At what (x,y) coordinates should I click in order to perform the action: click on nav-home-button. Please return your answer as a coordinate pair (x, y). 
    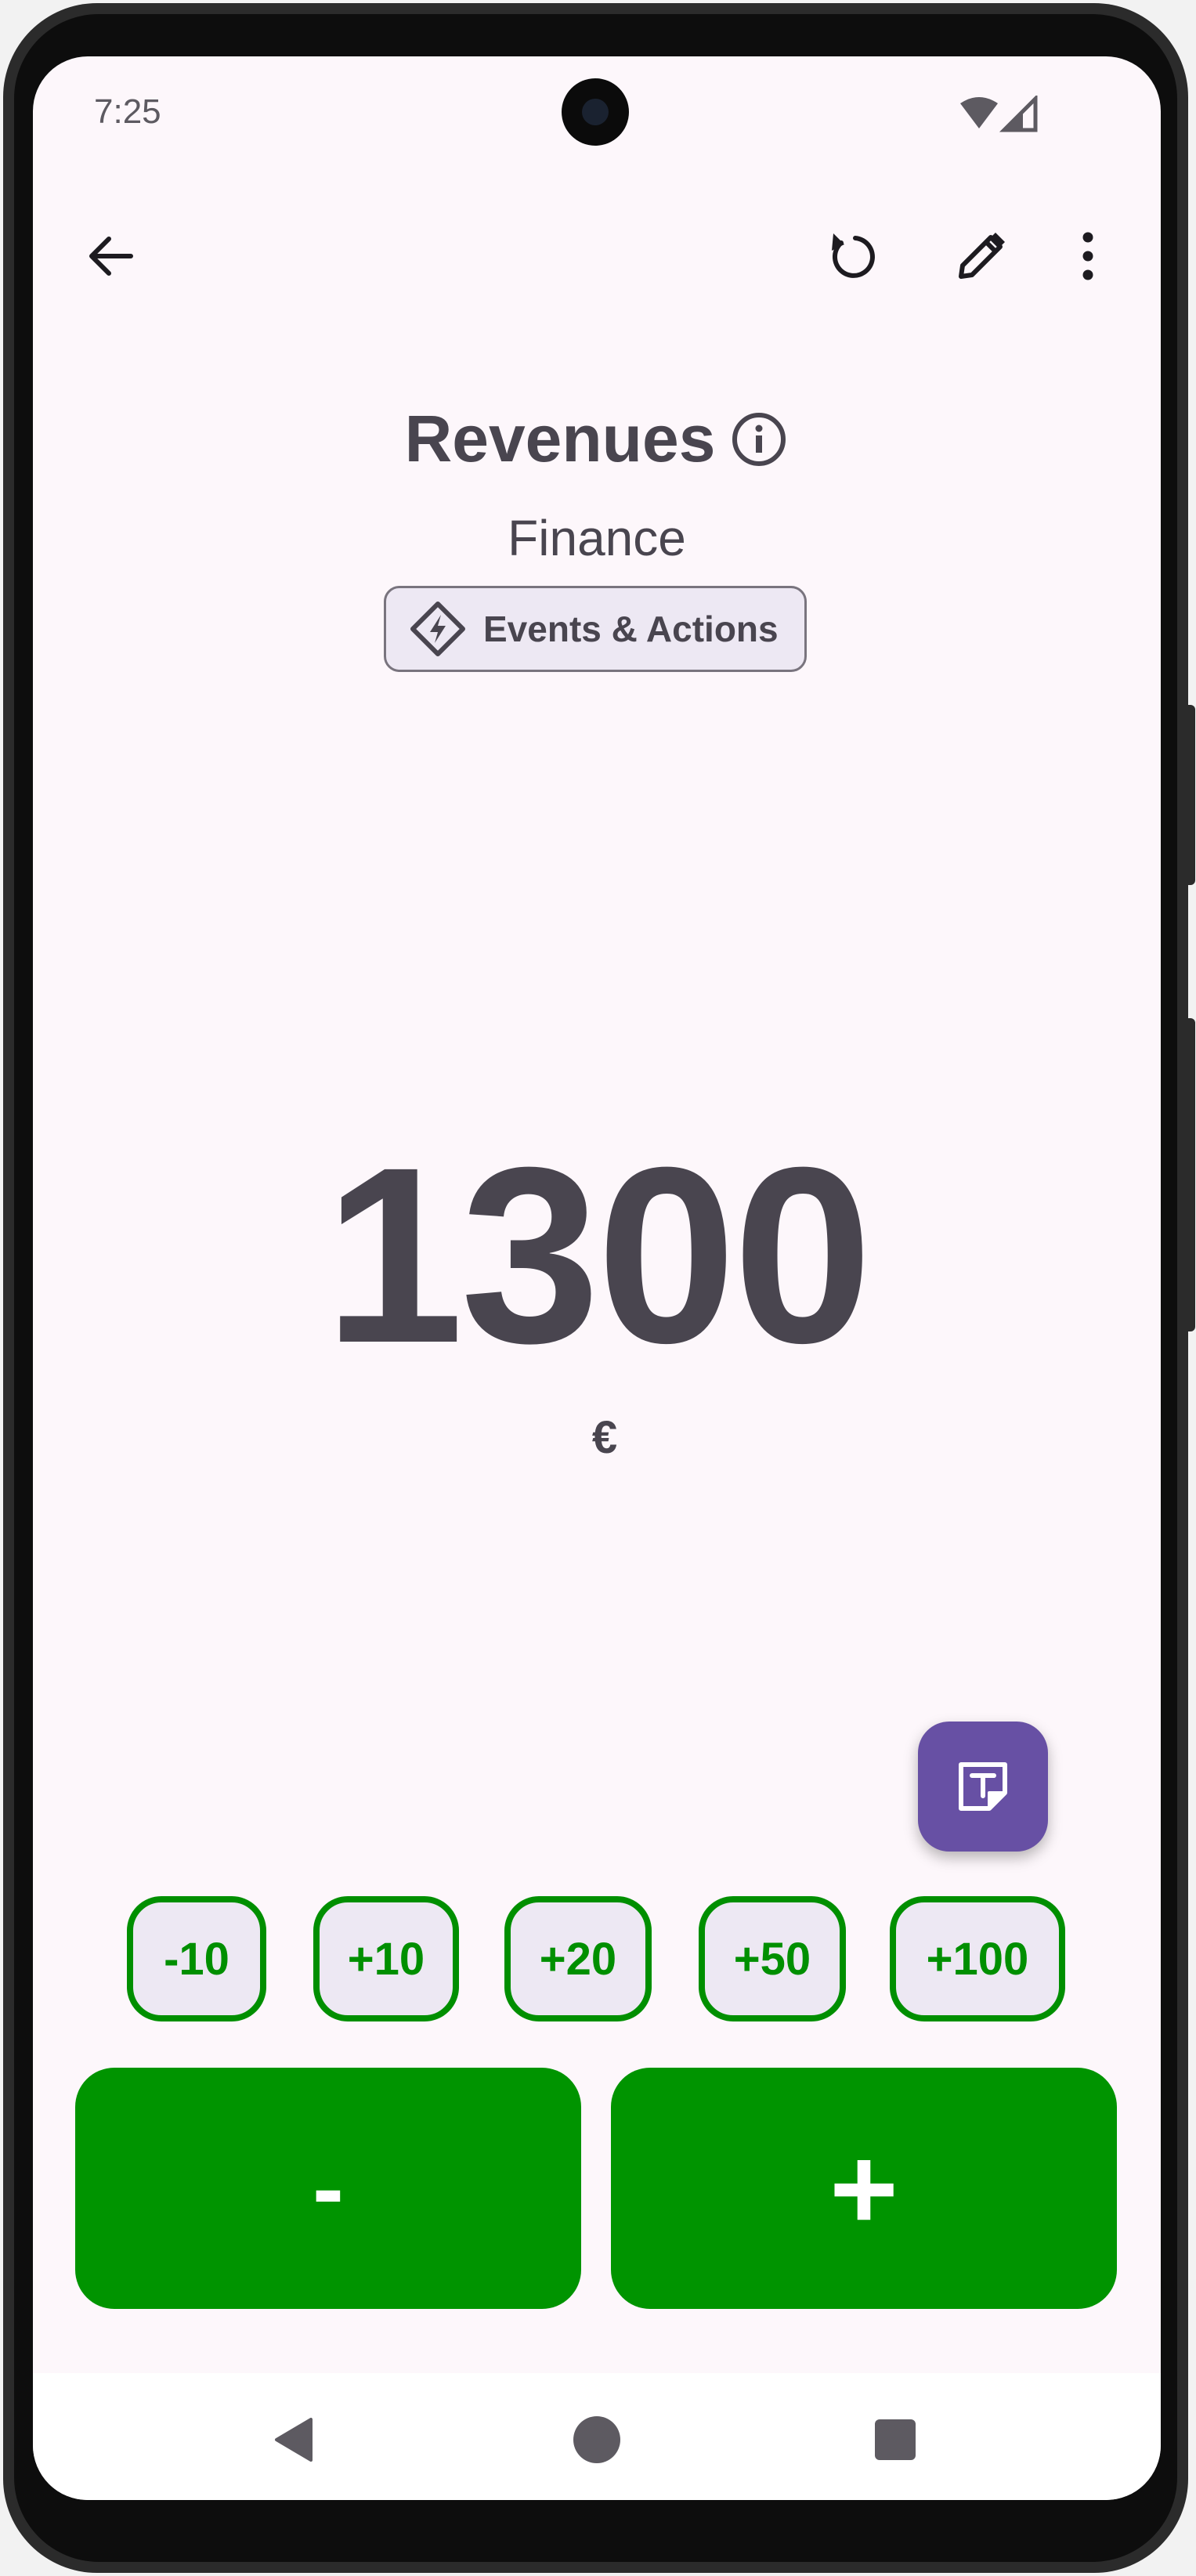
    Looking at the image, I should click on (597, 2440).